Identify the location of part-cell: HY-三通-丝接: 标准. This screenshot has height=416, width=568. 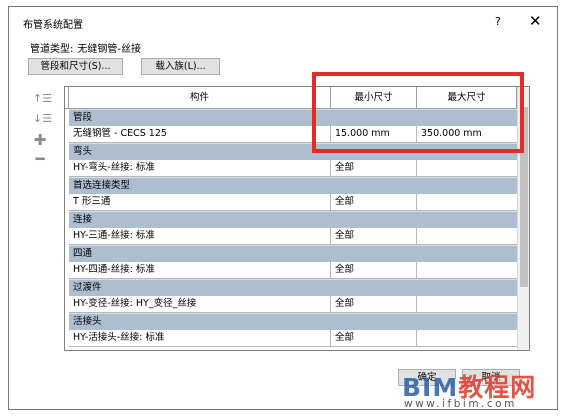
(200, 236).